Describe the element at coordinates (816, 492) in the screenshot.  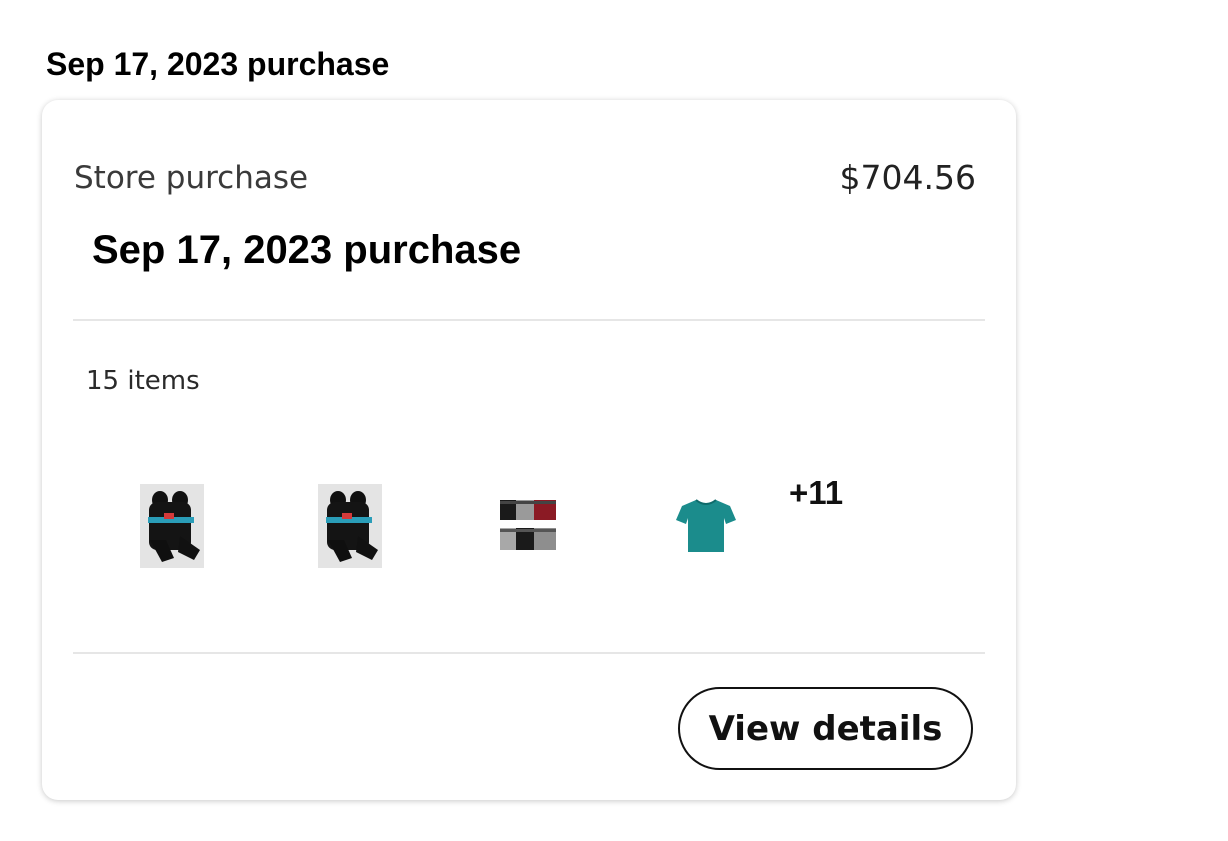
I see `more-items-count: +11` at that location.